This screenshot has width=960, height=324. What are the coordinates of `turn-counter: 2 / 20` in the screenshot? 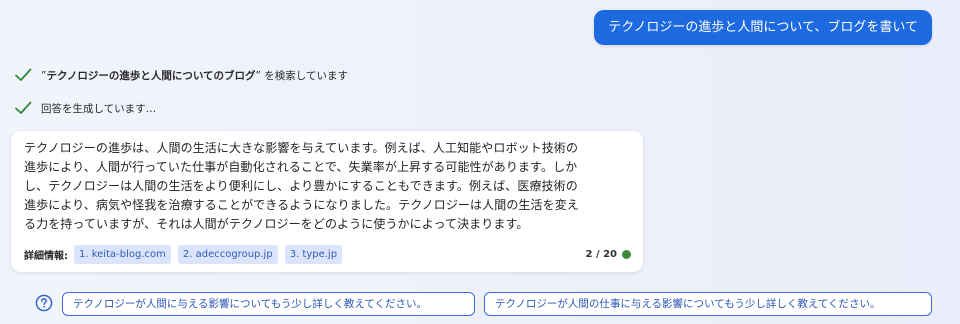 It's located at (608, 254).